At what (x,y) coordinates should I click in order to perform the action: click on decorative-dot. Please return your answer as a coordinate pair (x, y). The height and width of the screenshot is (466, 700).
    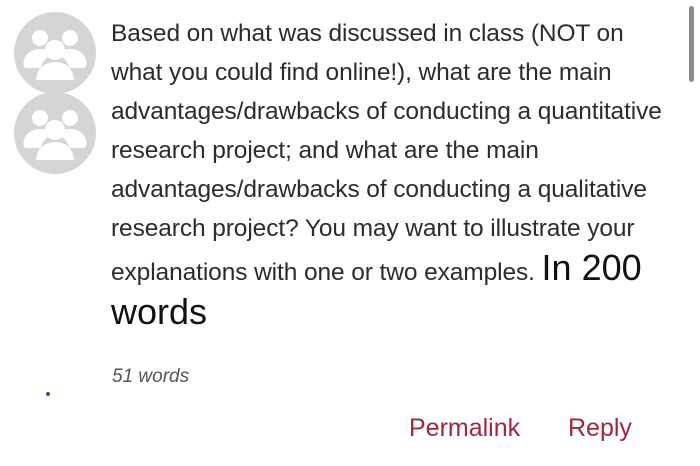
    Looking at the image, I should click on (48, 394).